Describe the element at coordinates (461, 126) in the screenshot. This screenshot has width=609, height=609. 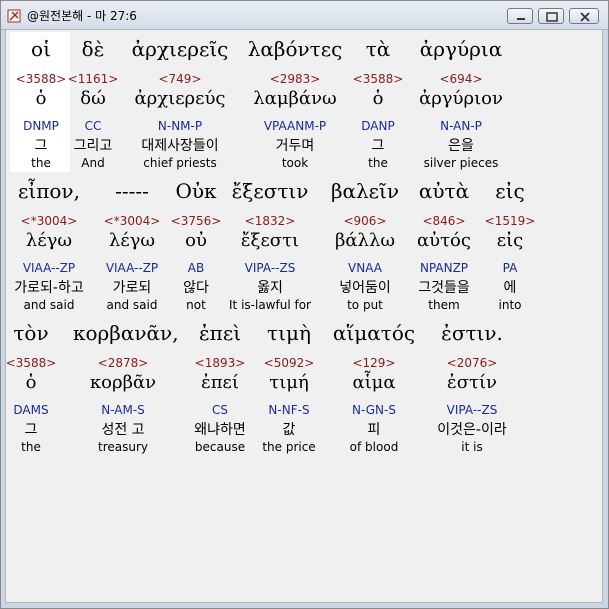
I see `morphology-code: N-AN-P` at that location.